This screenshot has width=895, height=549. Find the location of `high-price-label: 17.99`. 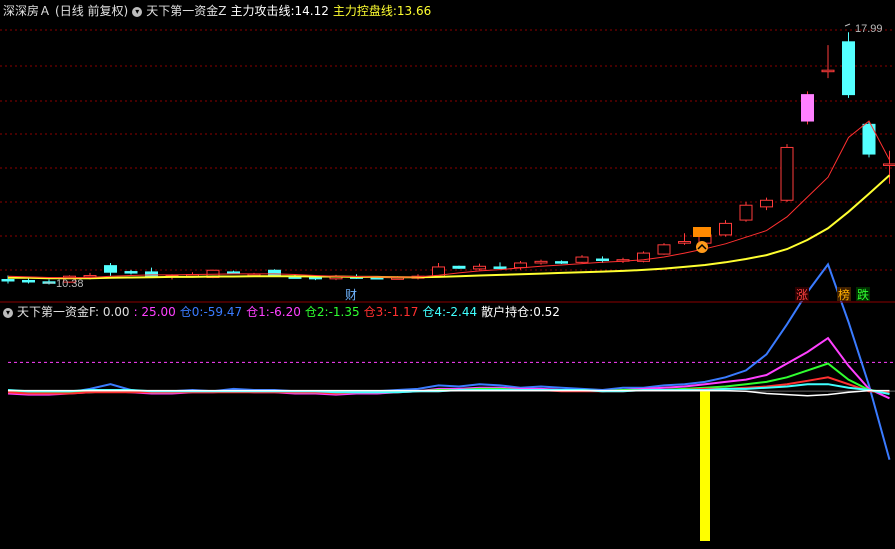

high-price-label: 17.99 is located at coordinates (863, 29).